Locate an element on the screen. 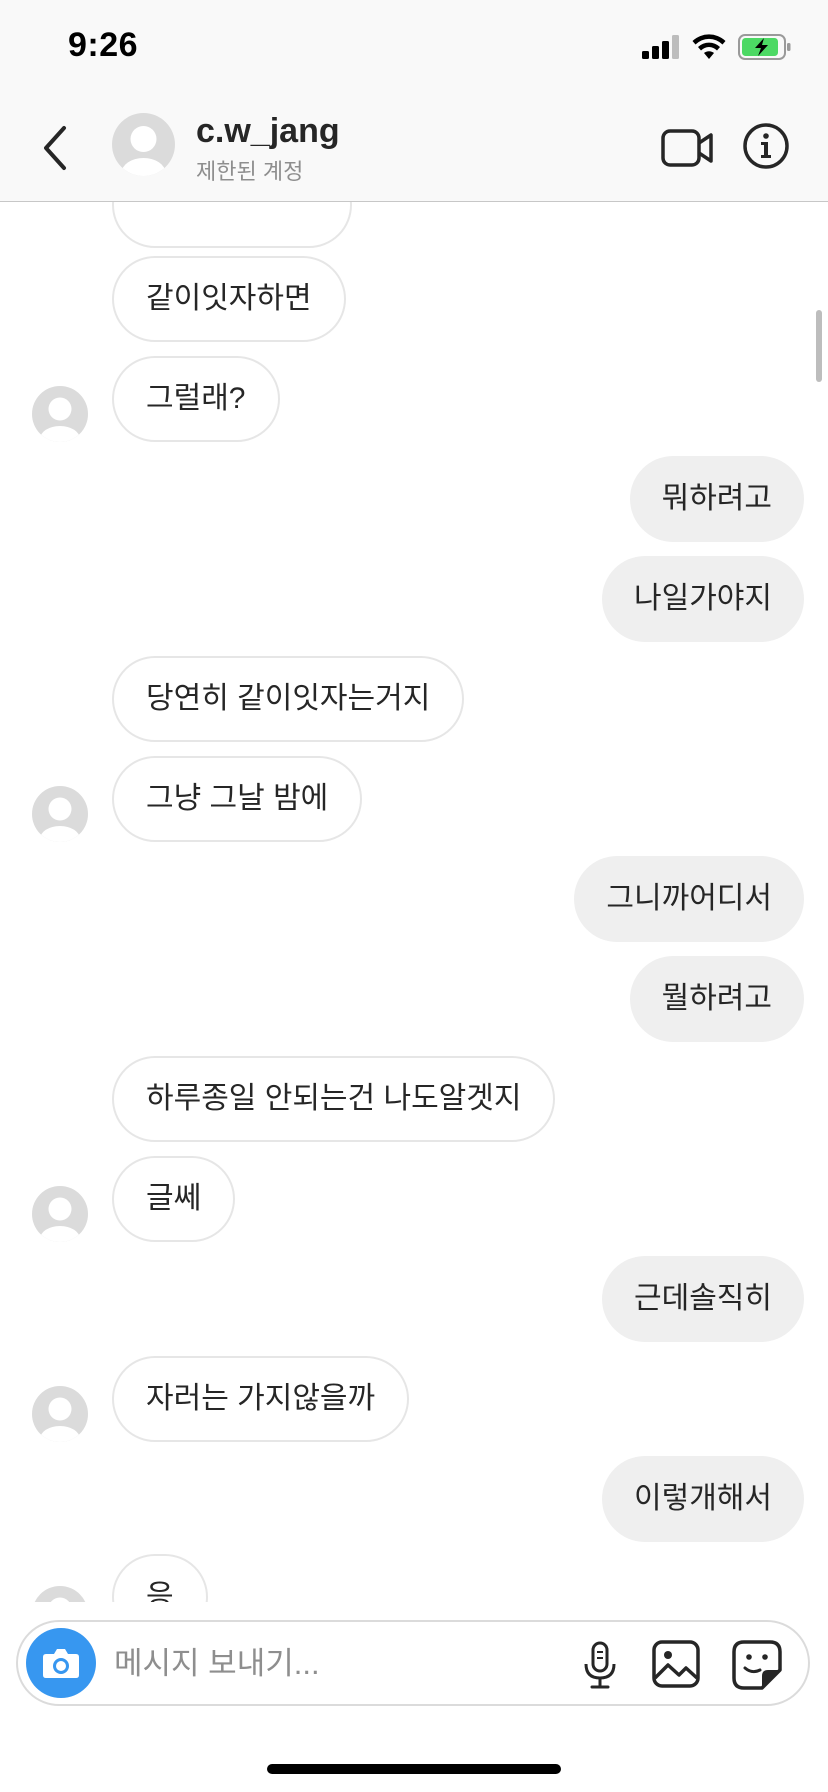 The height and width of the screenshot is (1792, 828). status-icons is located at coordinates (717, 47).